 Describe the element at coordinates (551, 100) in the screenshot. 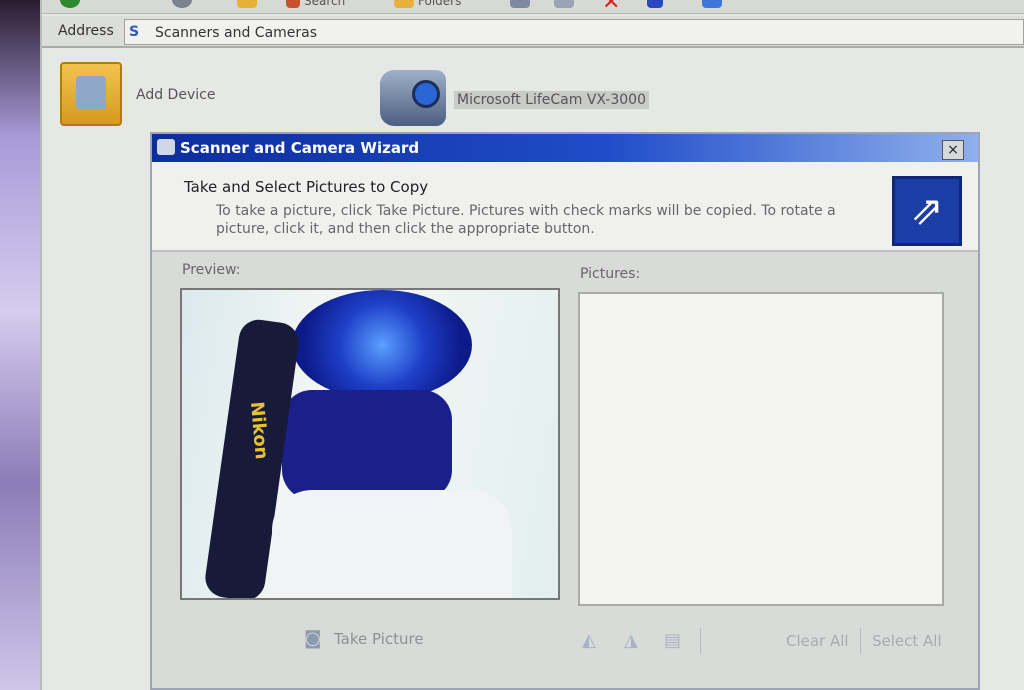

I see `lifecam-item: Microsoft LifeCam VX-3000` at that location.